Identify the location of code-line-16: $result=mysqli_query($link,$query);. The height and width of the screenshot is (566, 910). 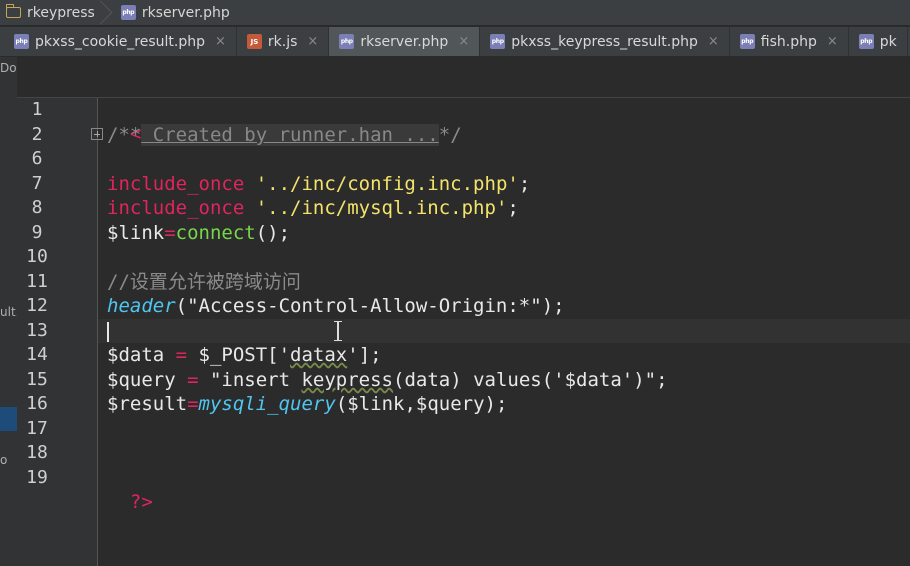
(307, 404).